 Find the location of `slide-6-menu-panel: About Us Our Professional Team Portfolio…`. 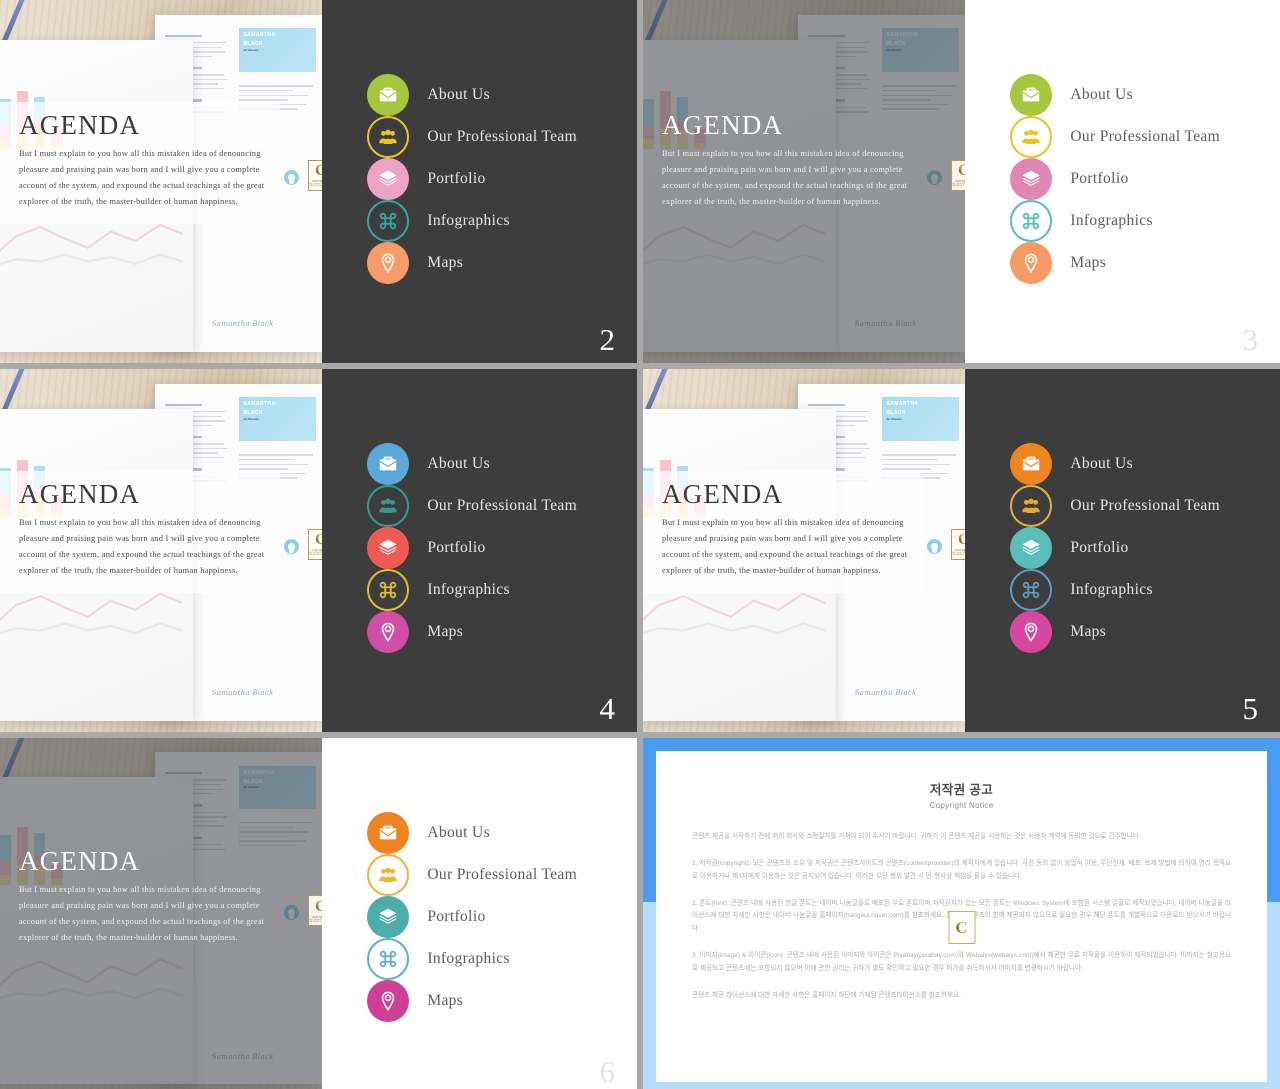

slide-6-menu-panel: About Us Our Professional Team Portfolio… is located at coordinates (479, 913).